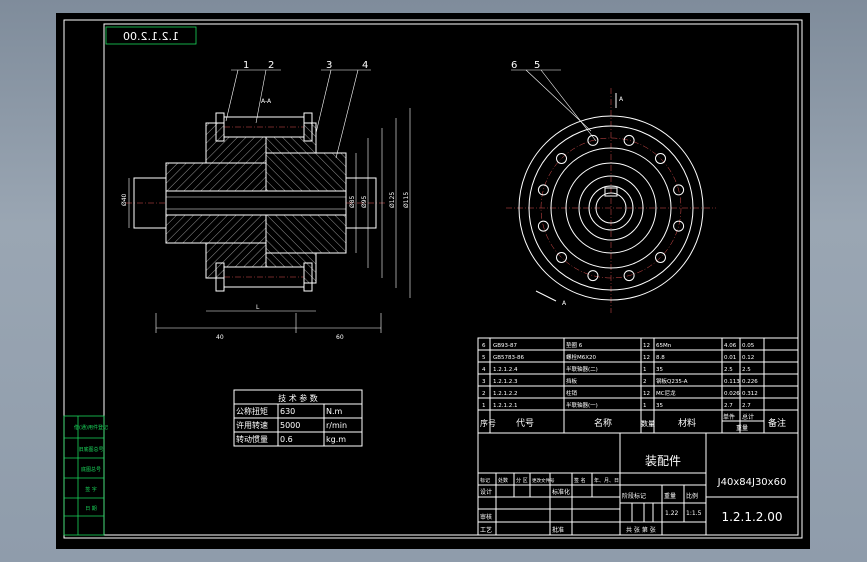 The height and width of the screenshot is (562, 867). Describe the element at coordinates (505, 346) in the screenshot. I see `bom-code: GB93-87` at that location.